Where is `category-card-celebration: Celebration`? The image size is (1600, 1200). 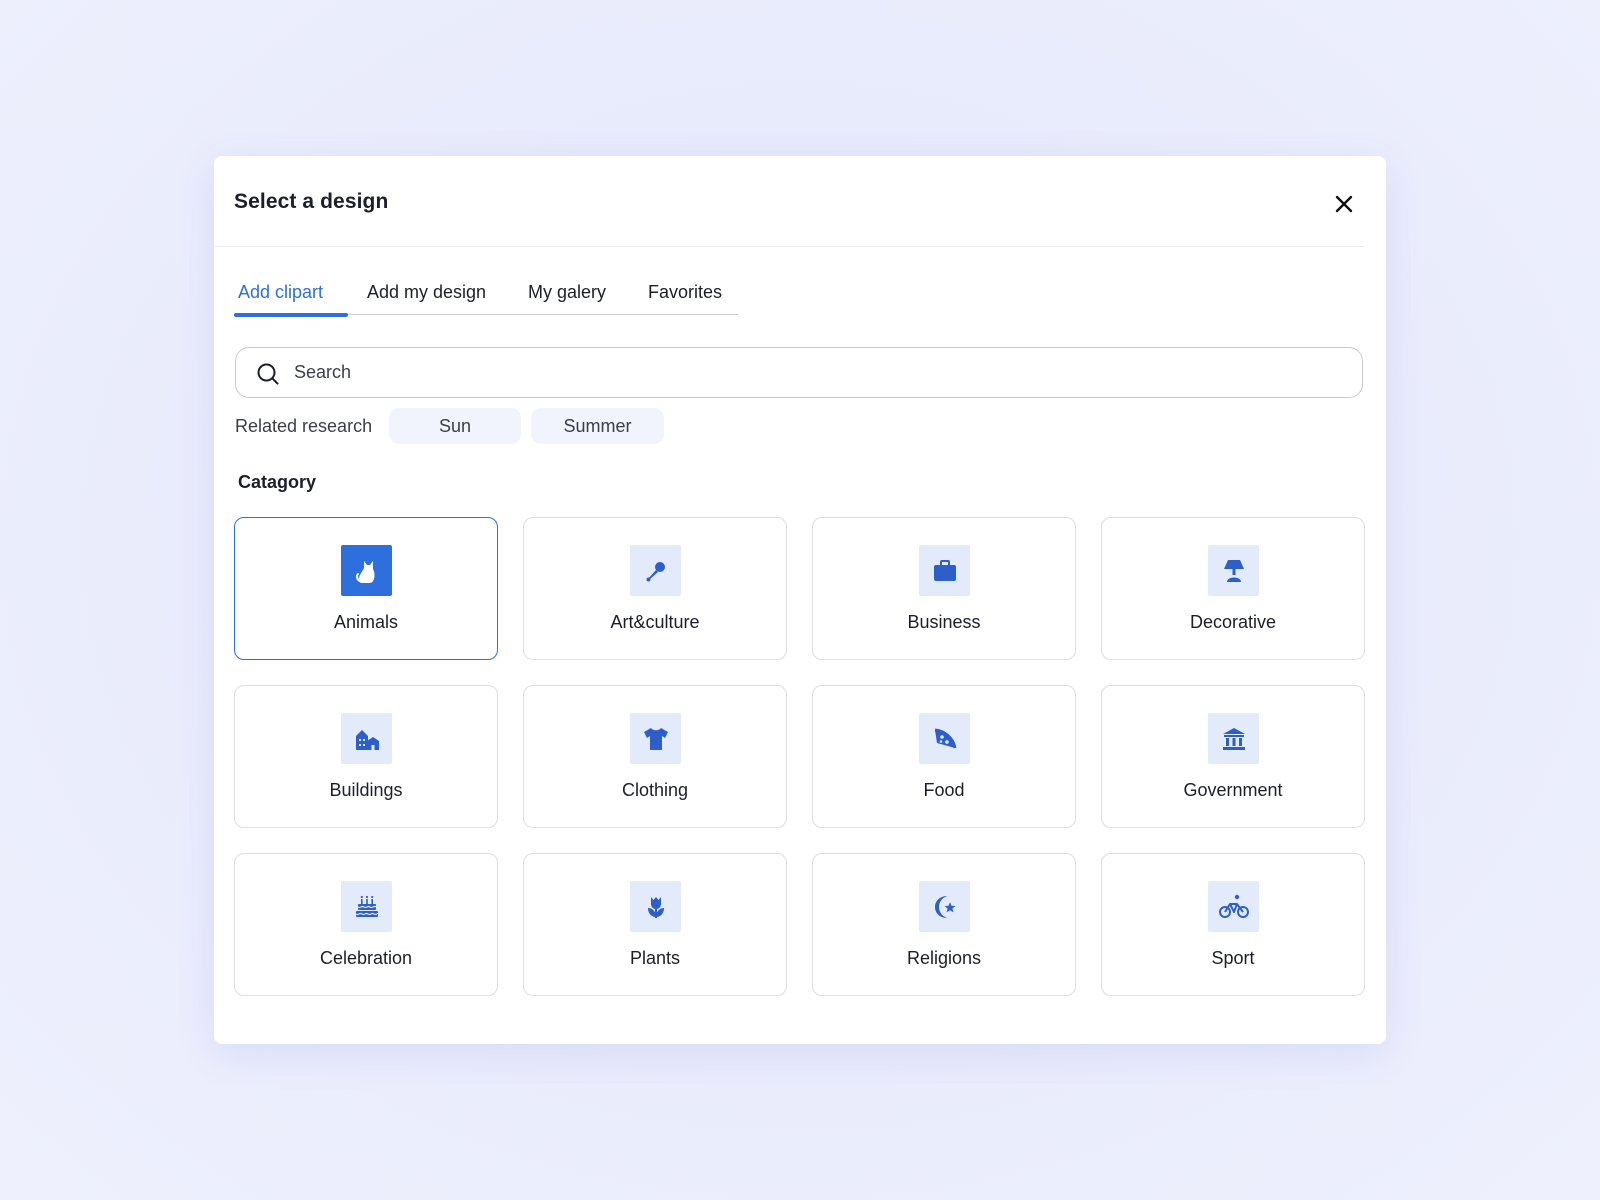
category-card-celebration: Celebration is located at coordinates (366, 924).